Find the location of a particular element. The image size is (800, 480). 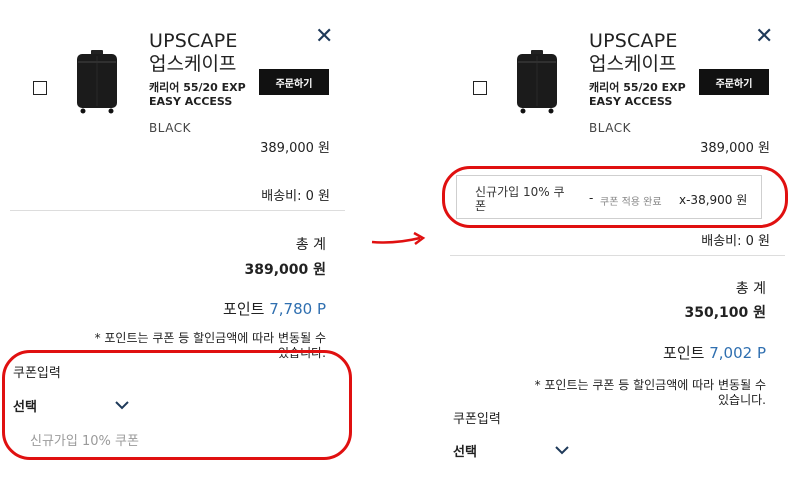

notice-line-2: 있습니다. is located at coordinates (742, 400).